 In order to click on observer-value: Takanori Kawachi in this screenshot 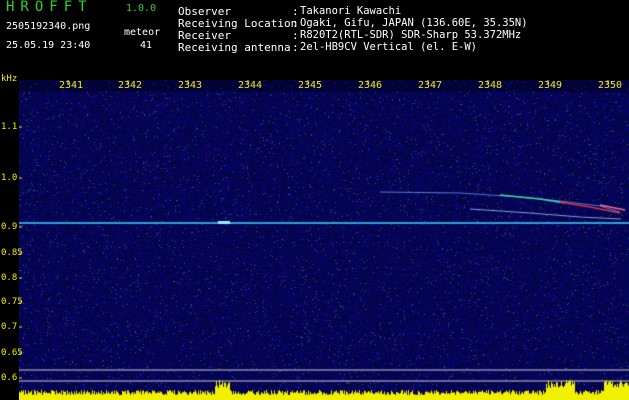, I will do `click(351, 11)`.